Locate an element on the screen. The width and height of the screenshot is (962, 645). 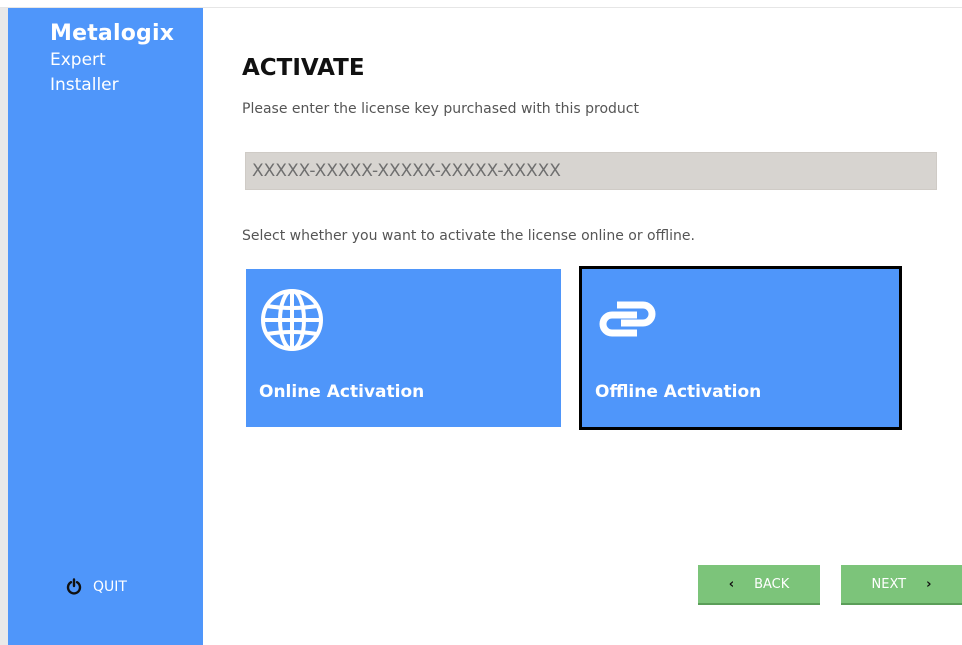
chevron-right-icon: › is located at coordinates (929, 584).